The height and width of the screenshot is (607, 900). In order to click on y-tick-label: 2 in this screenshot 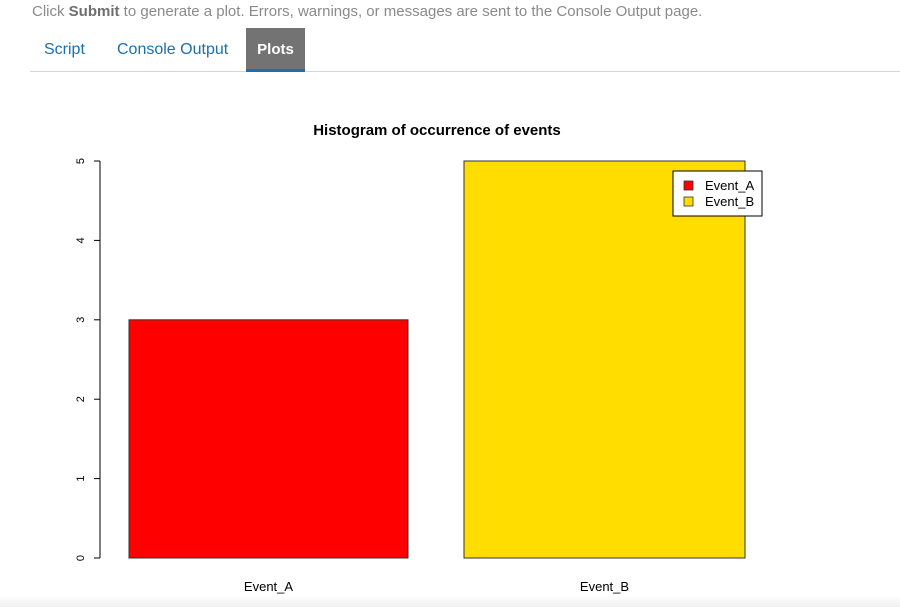, I will do `click(81, 399)`.